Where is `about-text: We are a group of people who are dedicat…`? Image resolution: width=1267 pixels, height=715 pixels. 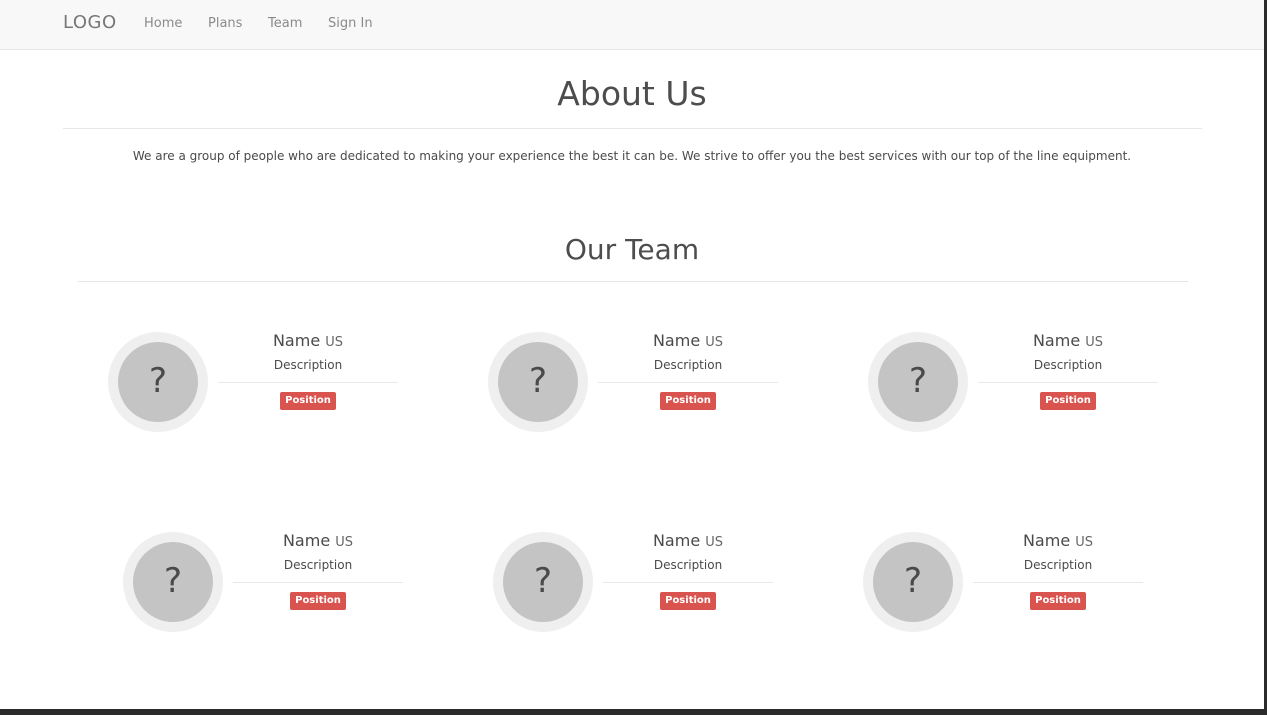 about-text: We are a group of people who are dedicat… is located at coordinates (632, 156).